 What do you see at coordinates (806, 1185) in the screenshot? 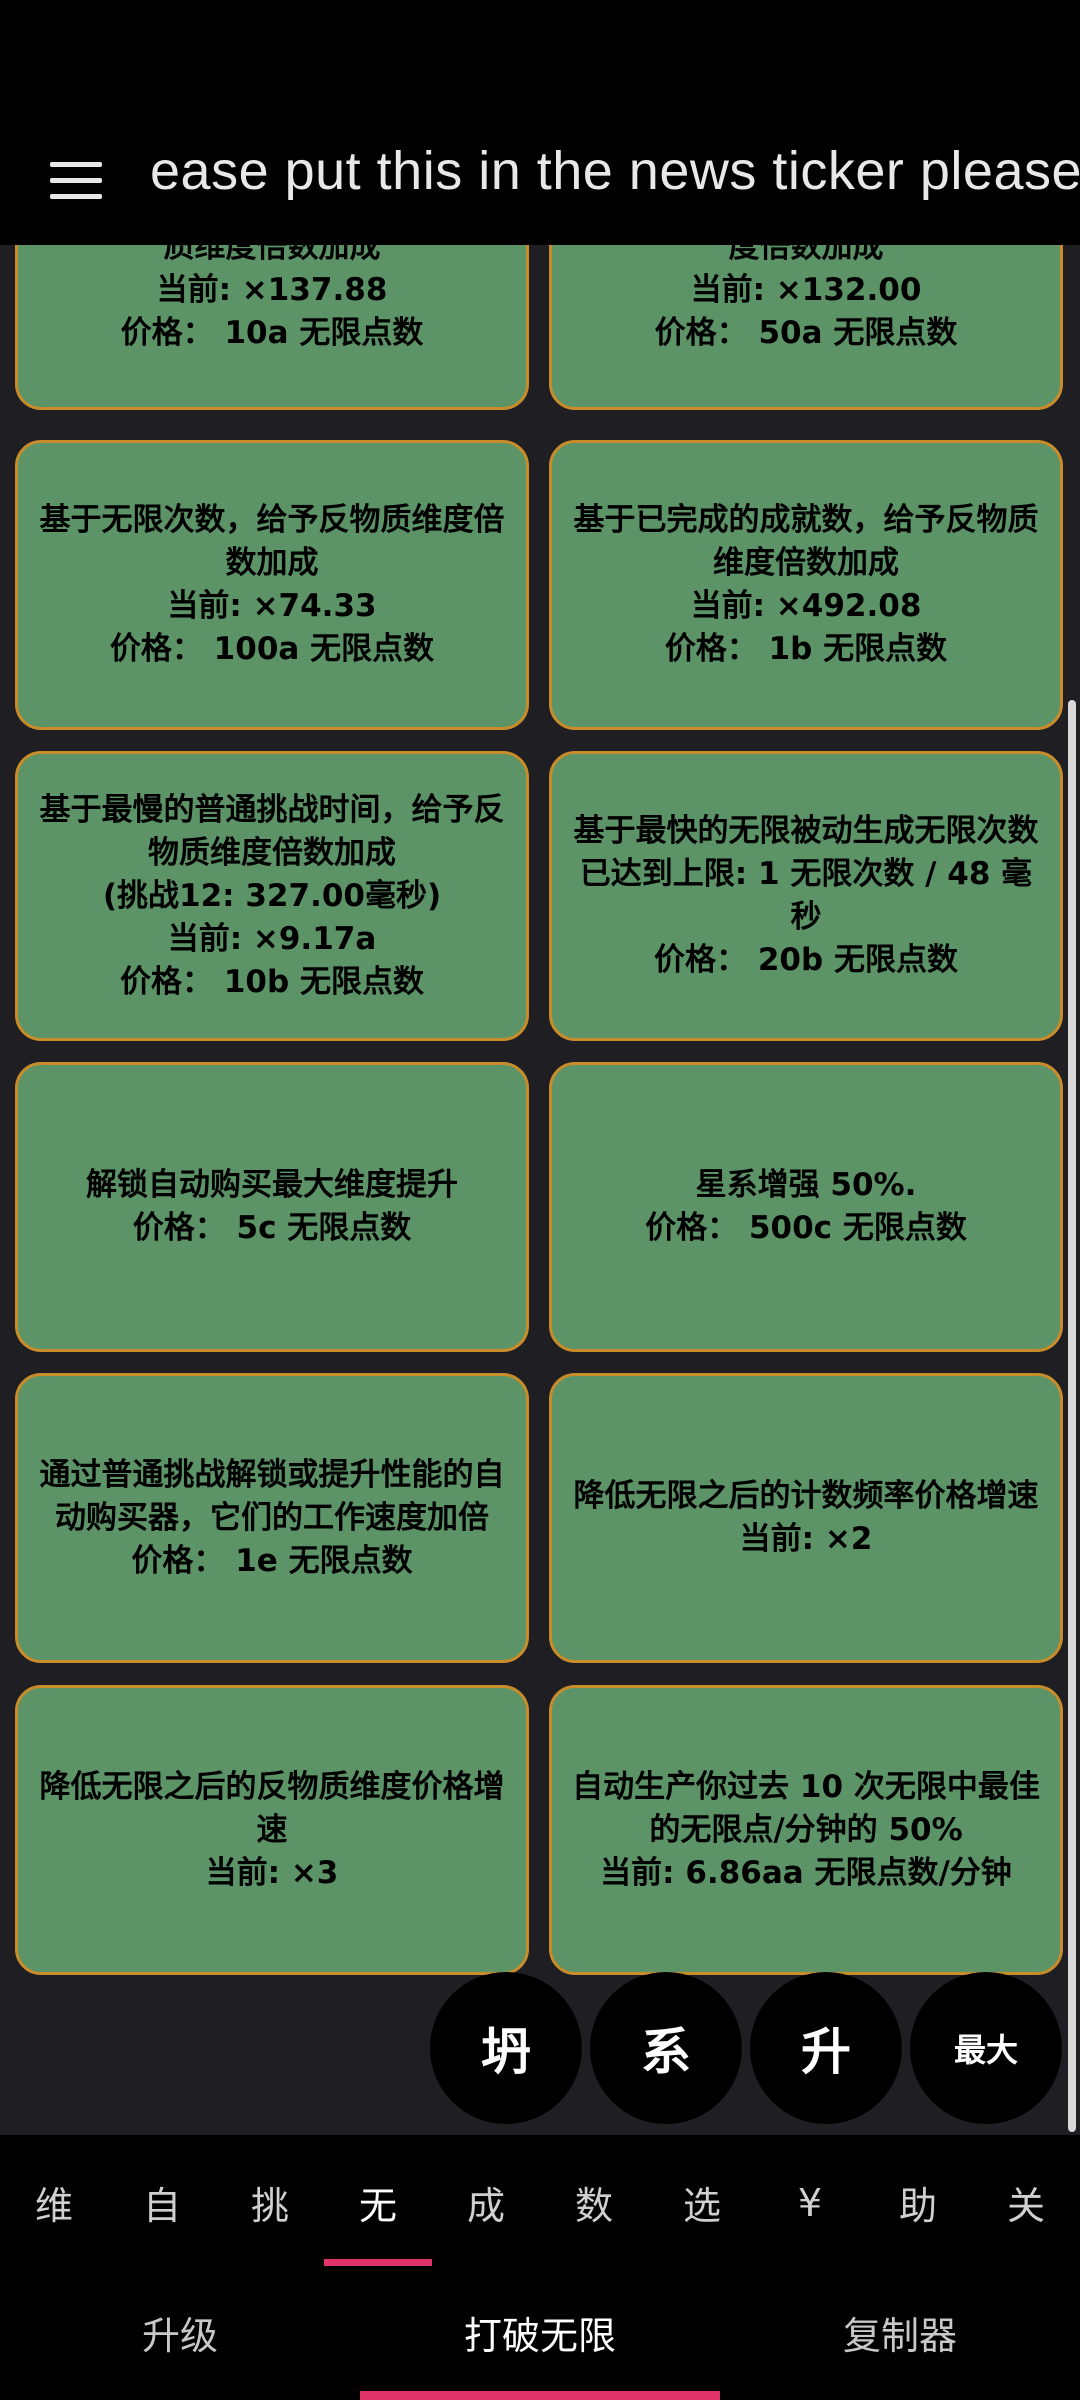
I see `upgrade-description: 星系增强 50%.` at bounding box center [806, 1185].